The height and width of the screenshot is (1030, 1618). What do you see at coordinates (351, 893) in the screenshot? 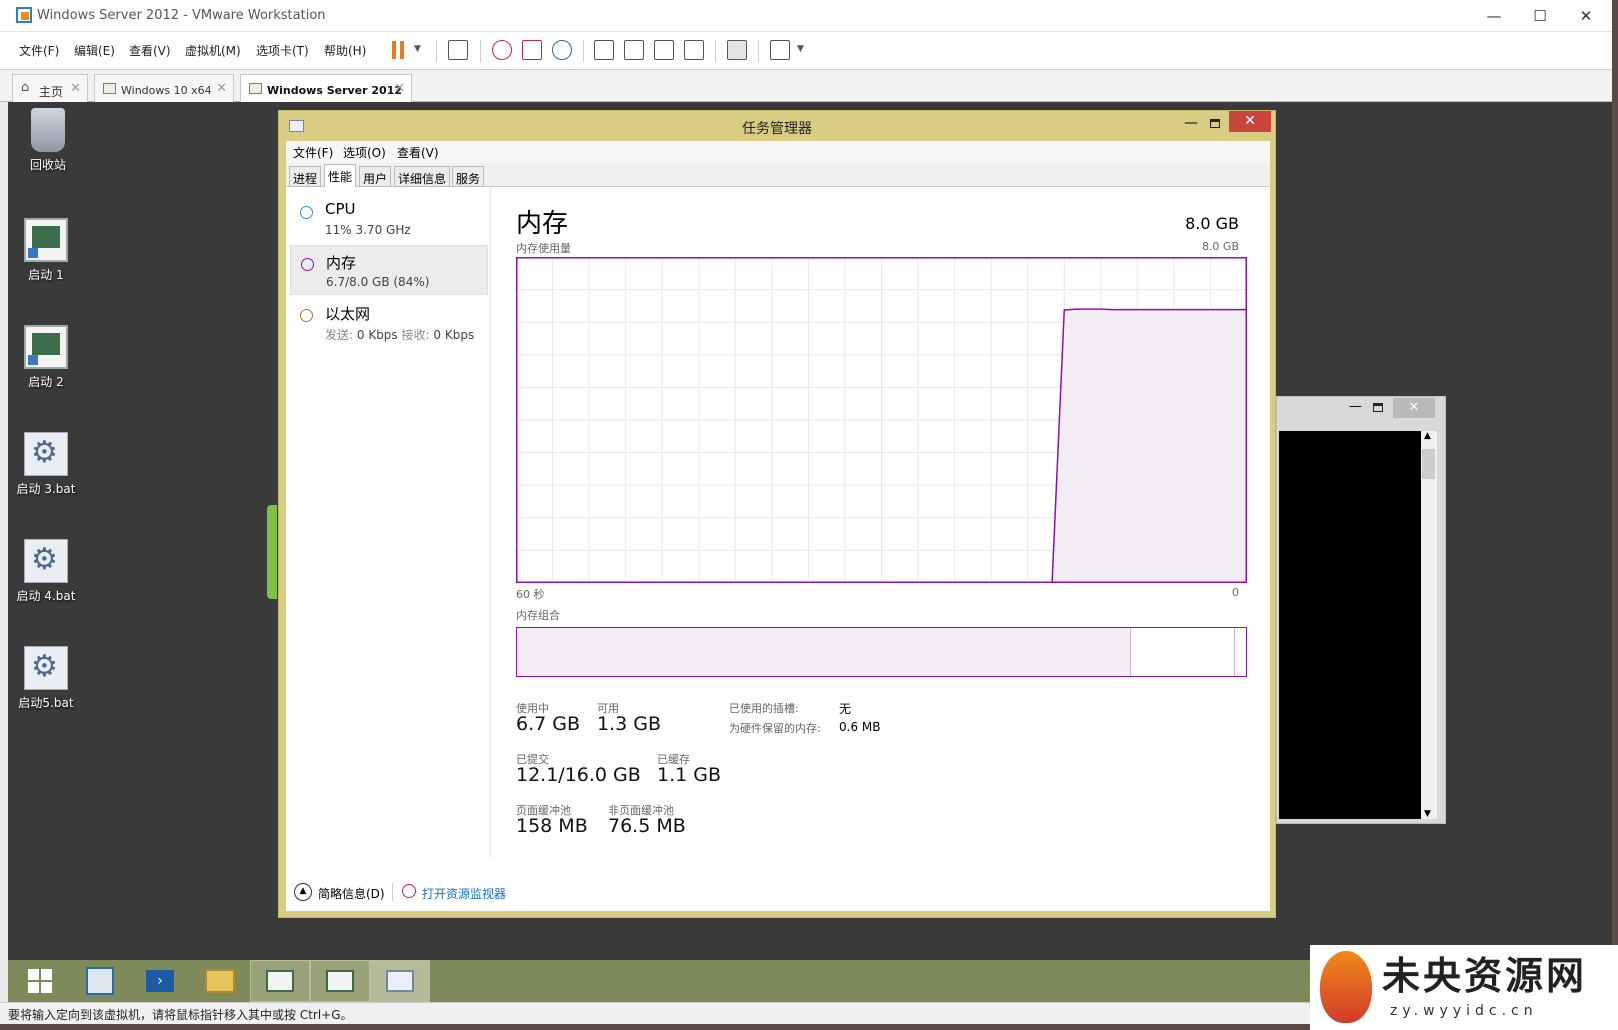
I see `fewer-details-link: 简略信息(D)` at bounding box center [351, 893].